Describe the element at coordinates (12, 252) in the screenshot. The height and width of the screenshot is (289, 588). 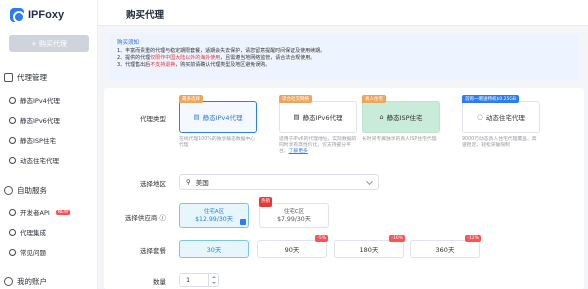
I see `help-icon` at that location.